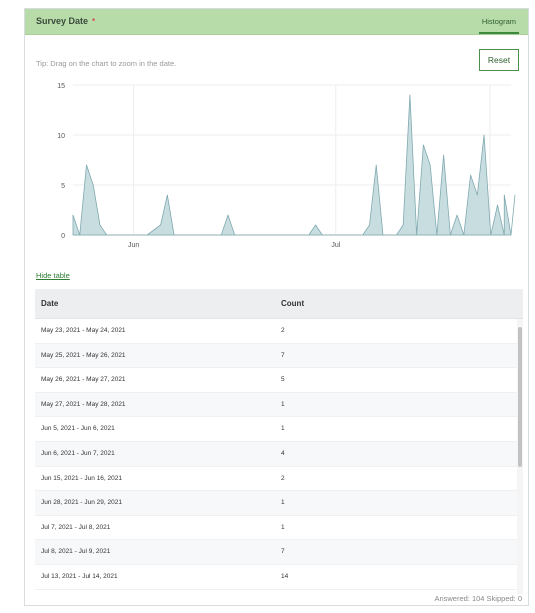 This screenshot has width=535, height=613. I want to click on table-scrollbar, so click(520, 456).